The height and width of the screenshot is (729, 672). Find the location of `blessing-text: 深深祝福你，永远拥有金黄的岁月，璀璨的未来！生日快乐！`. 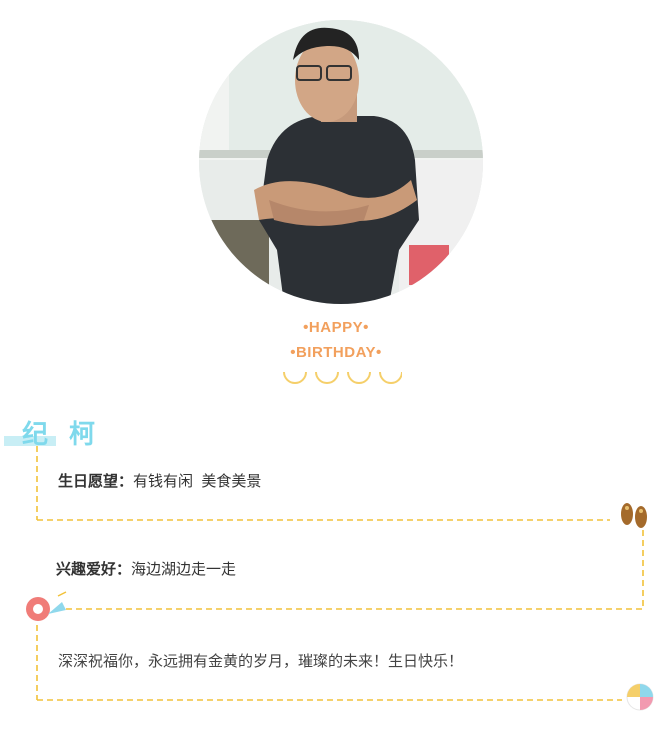

blessing-text: 深深祝福你，永远拥有金黄的岁月，璀璨的未来！生日快乐！ is located at coordinates (261, 661).